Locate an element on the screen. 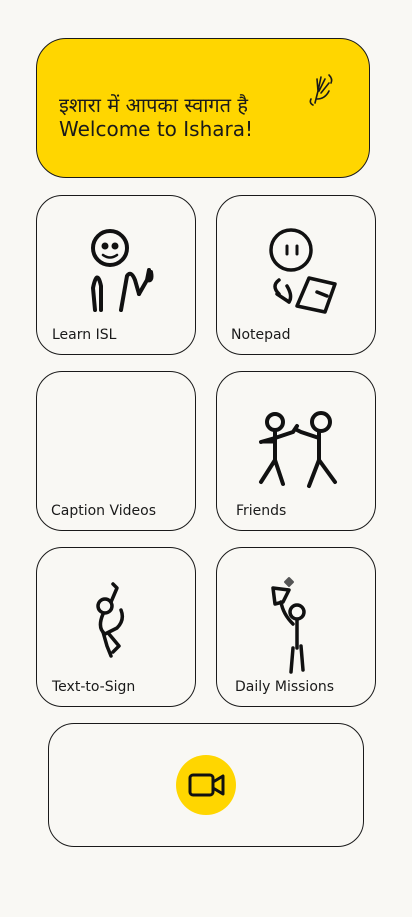 This screenshot has width=412, height=917. caption-videos-card: Caption Videos is located at coordinates (116, 451).